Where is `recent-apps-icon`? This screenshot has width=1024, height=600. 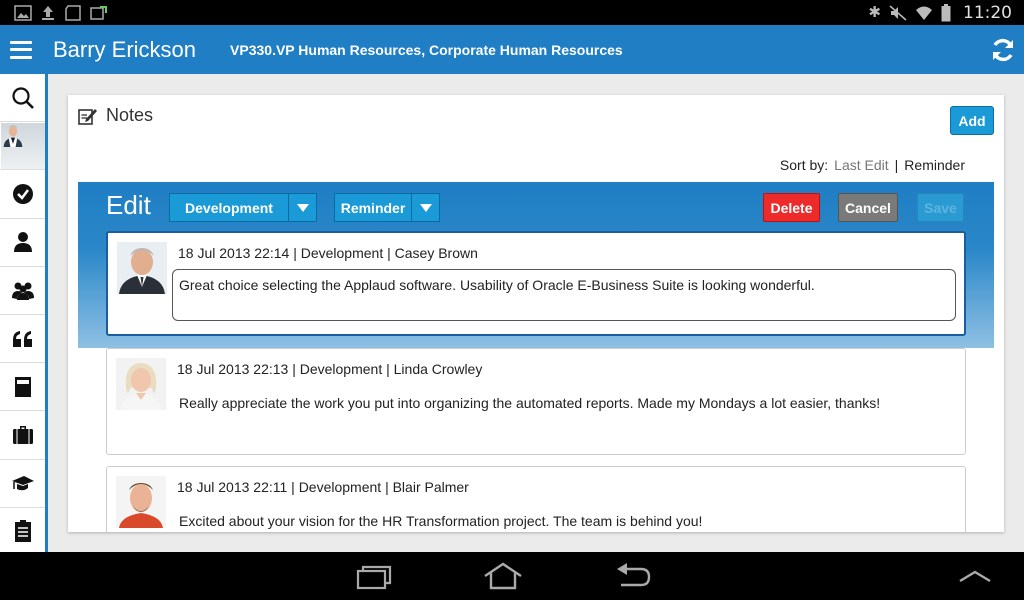
recent-apps-icon is located at coordinates (374, 577).